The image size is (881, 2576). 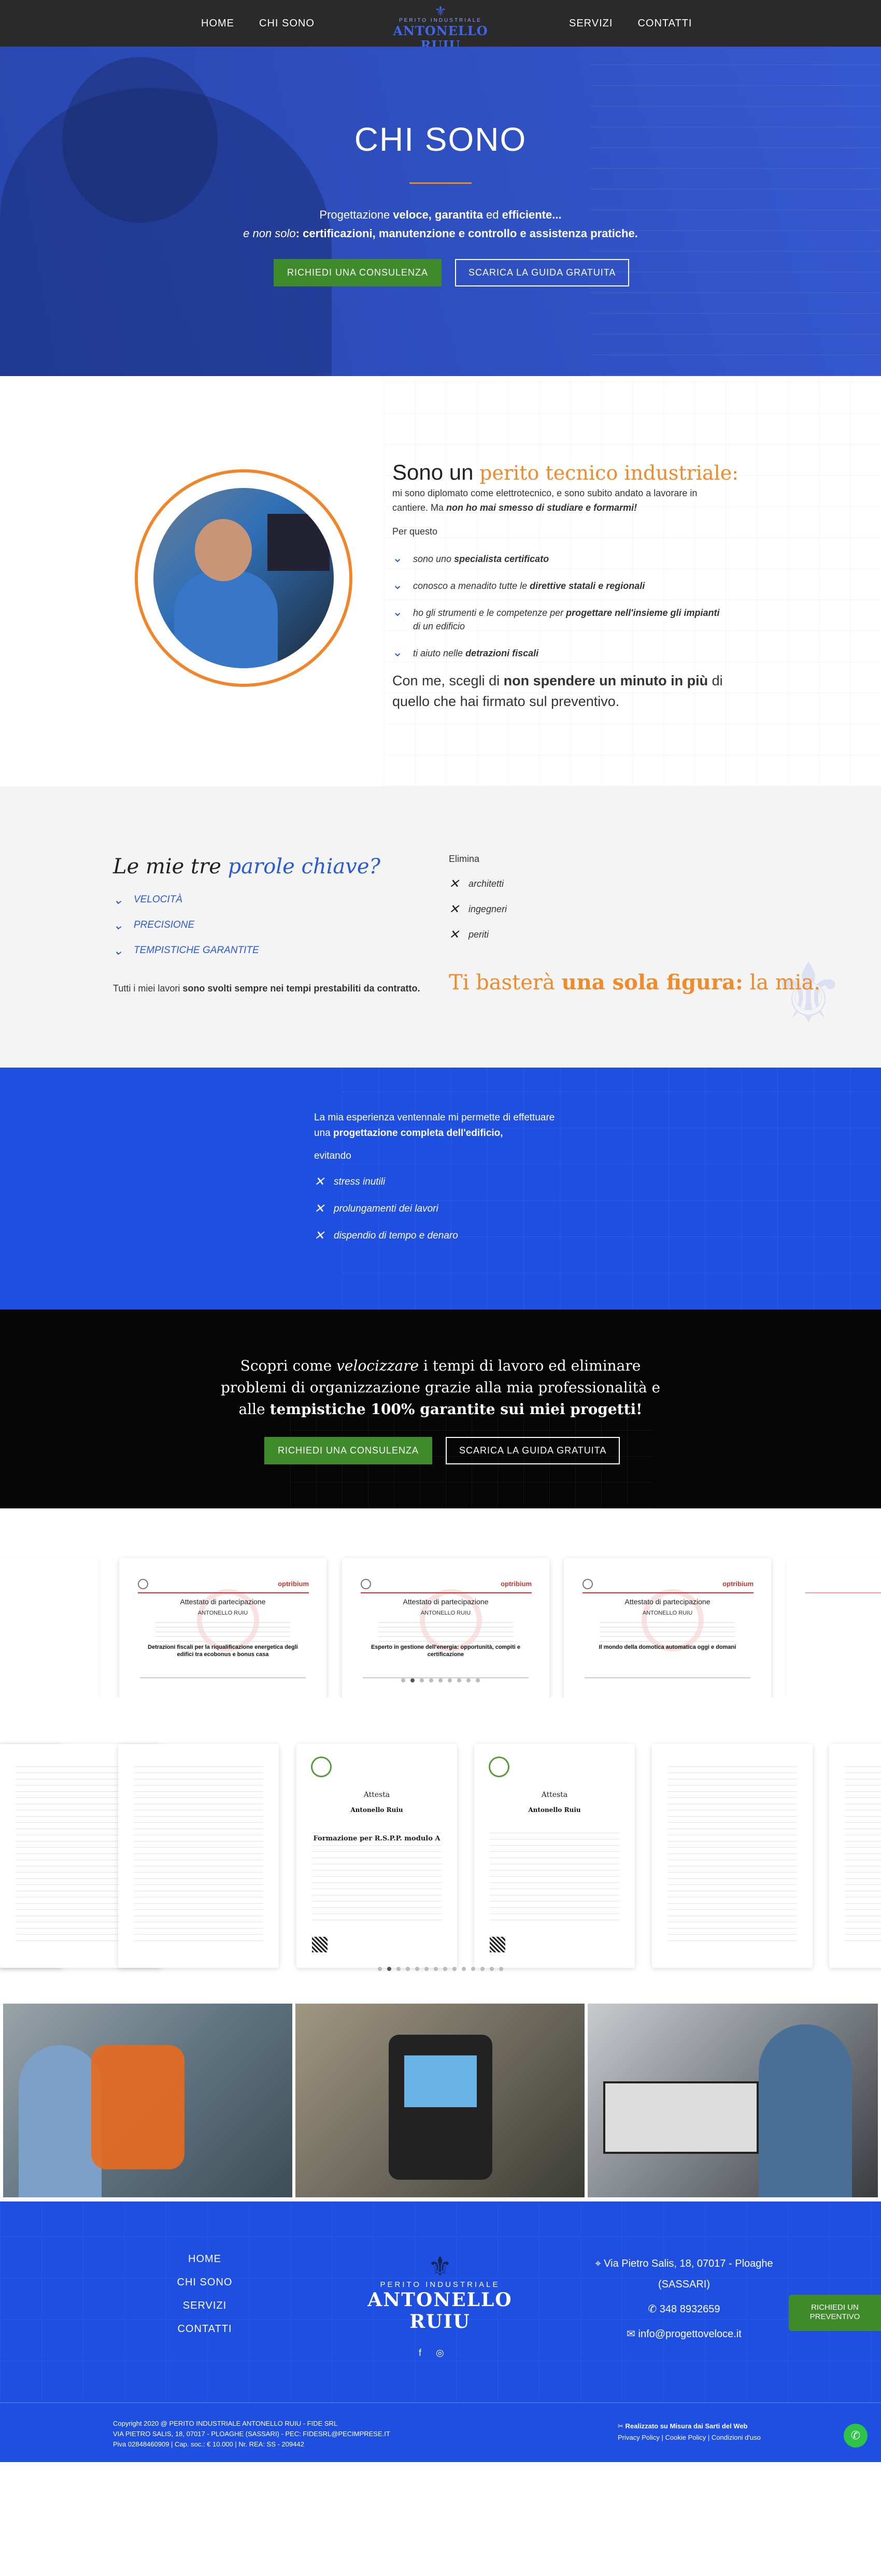 What do you see at coordinates (632, 2334) in the screenshot?
I see `mail-icon: ✉` at bounding box center [632, 2334].